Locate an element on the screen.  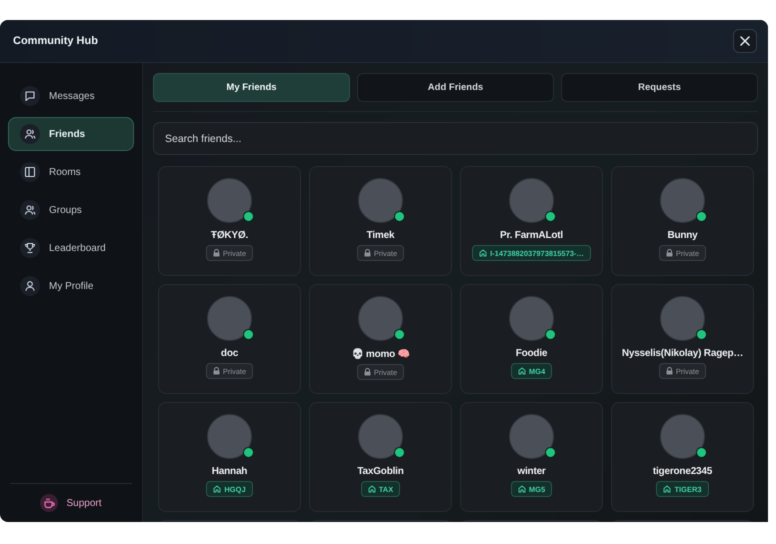
sidebar-item: My Profile is located at coordinates (71, 286).